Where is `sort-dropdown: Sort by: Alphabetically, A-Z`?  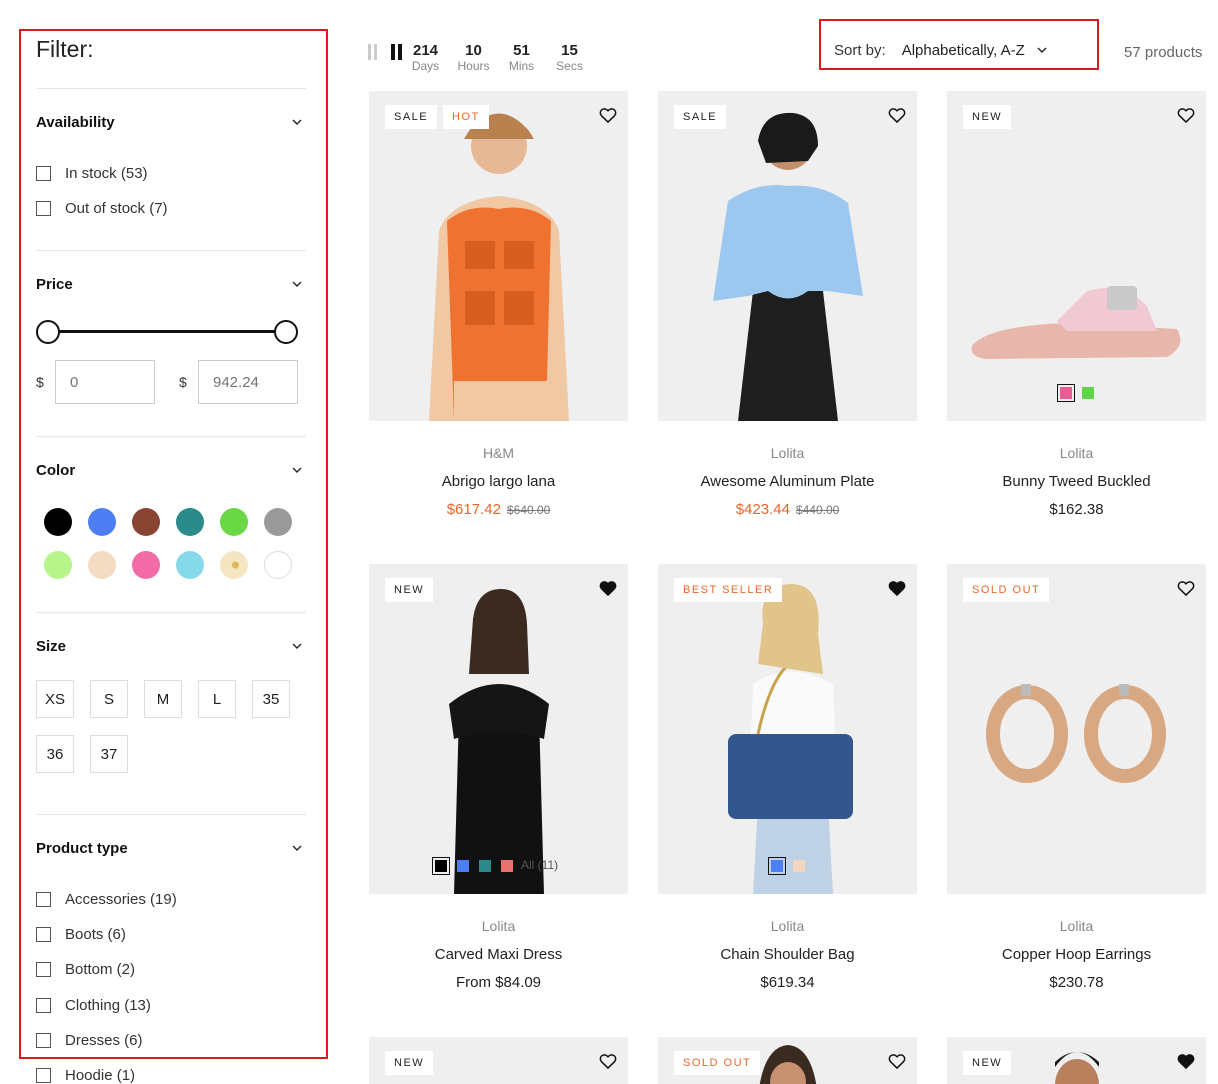 sort-dropdown: Sort by: Alphabetically, A-Z is located at coordinates (940, 50).